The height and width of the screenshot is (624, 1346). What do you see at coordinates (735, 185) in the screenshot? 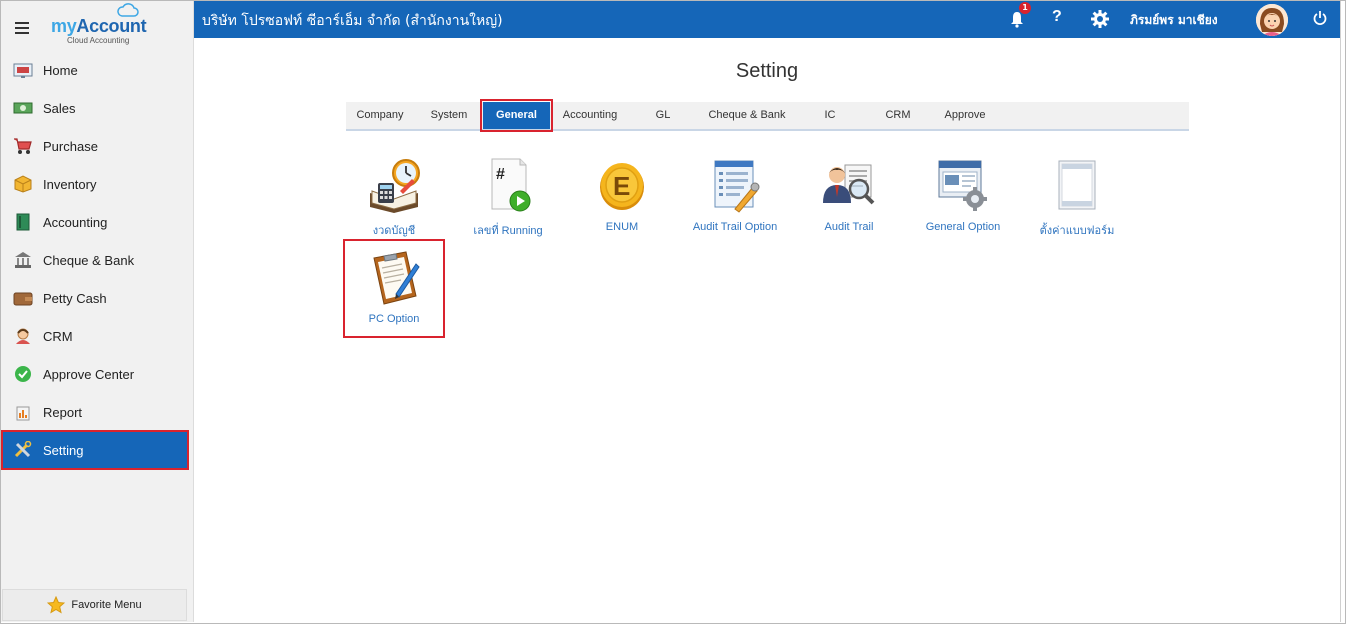
I see `audit-trail-option-icon` at bounding box center [735, 185].